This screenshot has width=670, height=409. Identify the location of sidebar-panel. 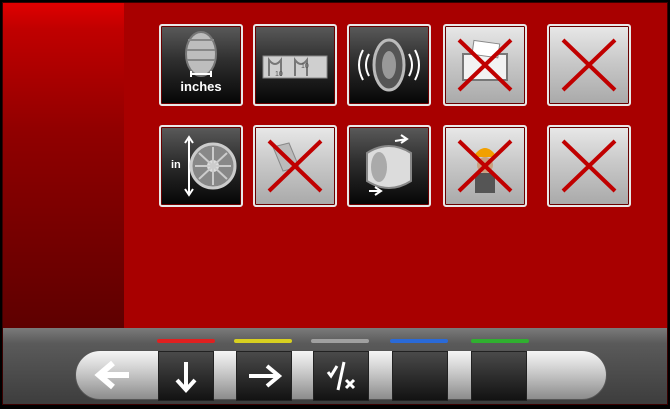
(63, 165).